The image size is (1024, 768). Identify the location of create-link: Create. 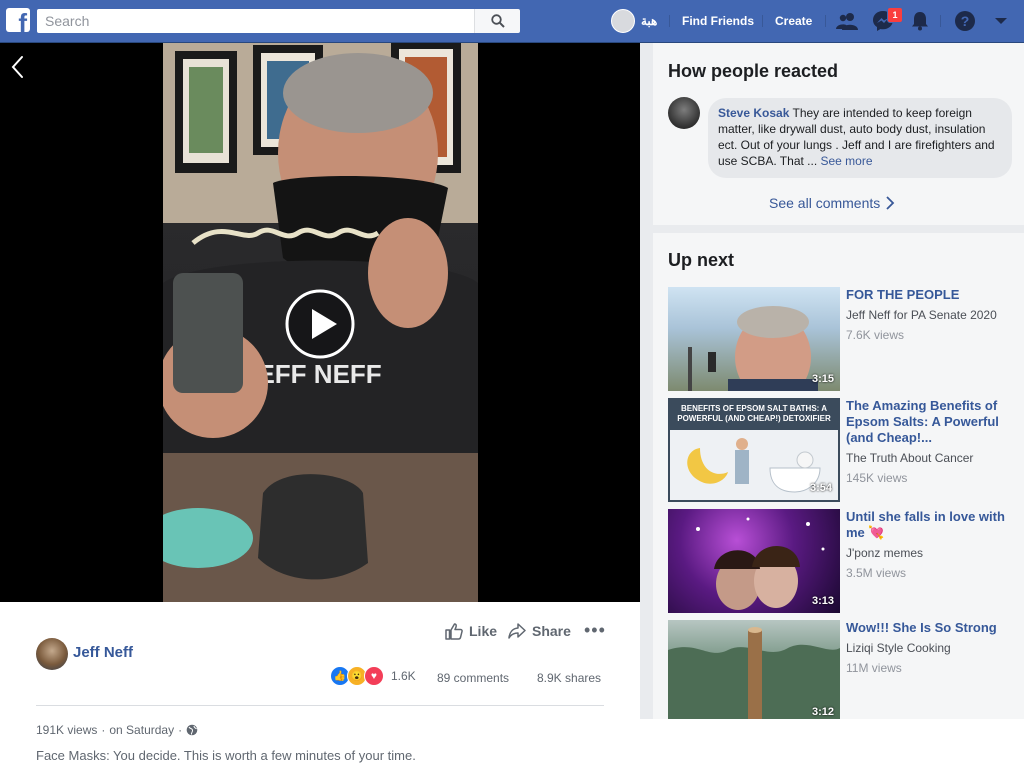
(793, 21).